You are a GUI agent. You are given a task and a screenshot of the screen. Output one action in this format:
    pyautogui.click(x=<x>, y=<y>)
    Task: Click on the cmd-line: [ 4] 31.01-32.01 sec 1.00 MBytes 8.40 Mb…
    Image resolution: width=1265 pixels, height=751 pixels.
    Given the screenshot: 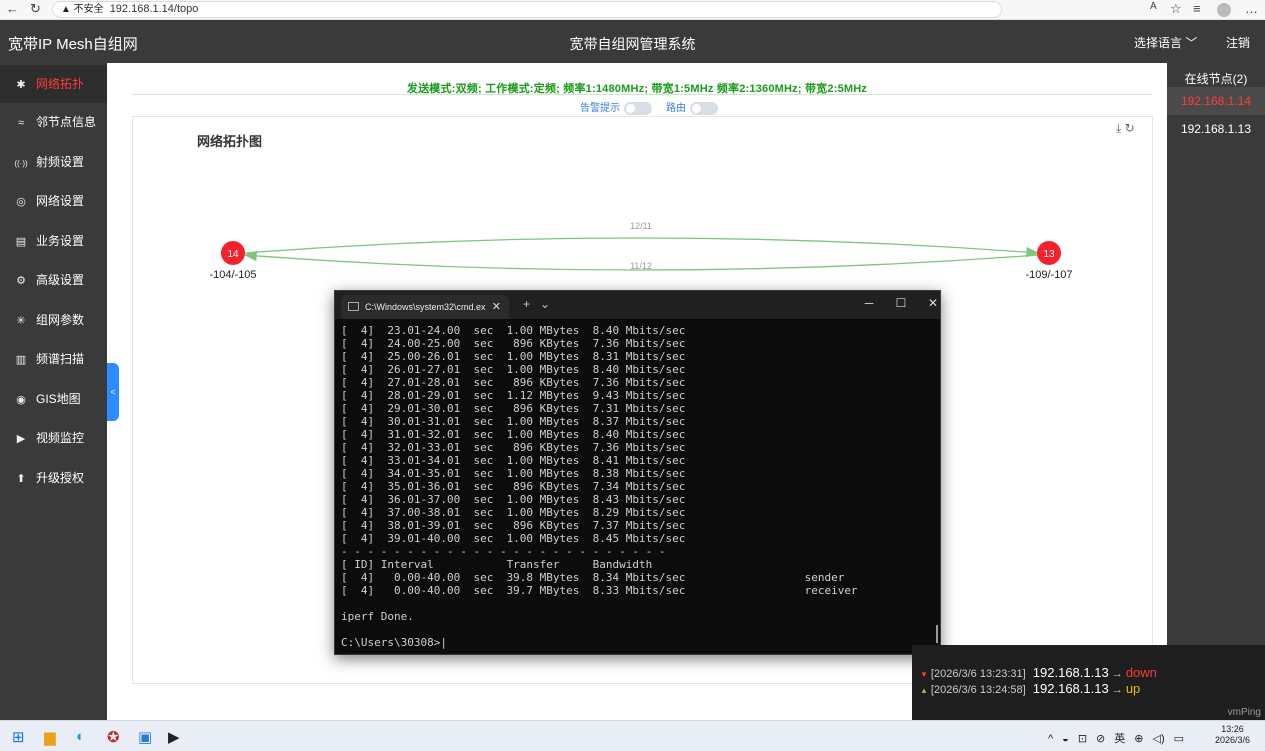 What is the action you would take?
    pyautogui.click(x=513, y=434)
    